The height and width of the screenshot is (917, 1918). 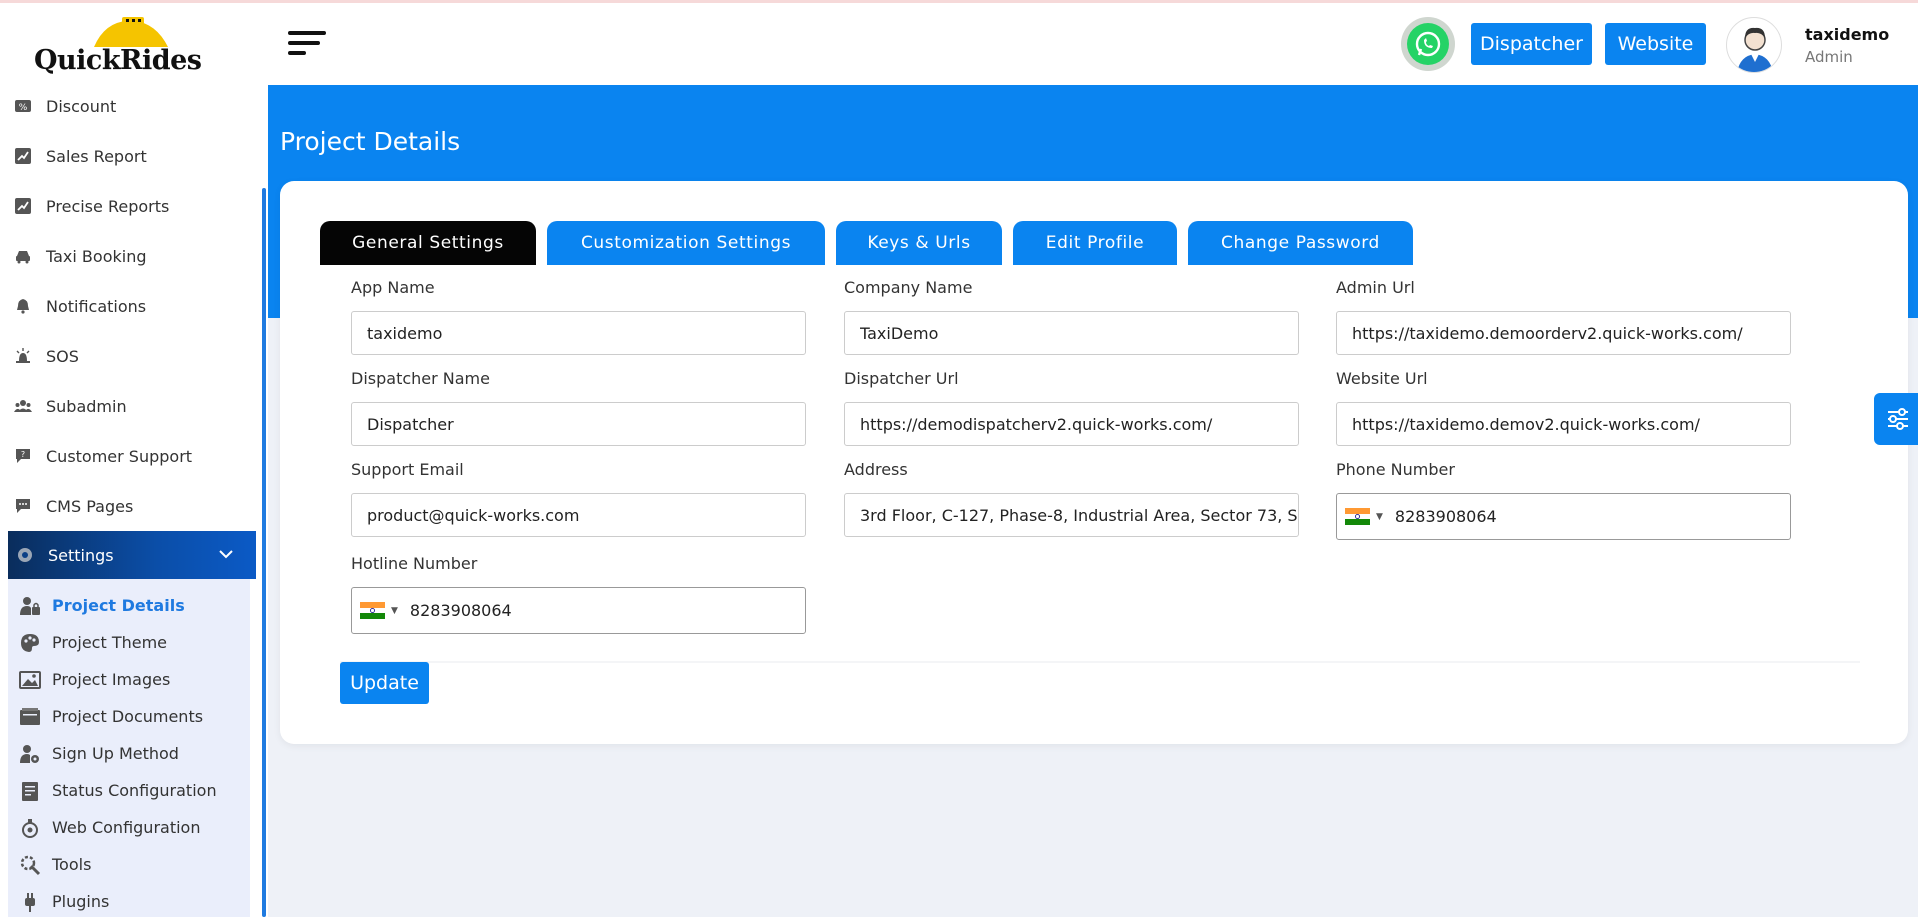 I want to click on submenu-item-label: Project Theme, so click(x=110, y=642).